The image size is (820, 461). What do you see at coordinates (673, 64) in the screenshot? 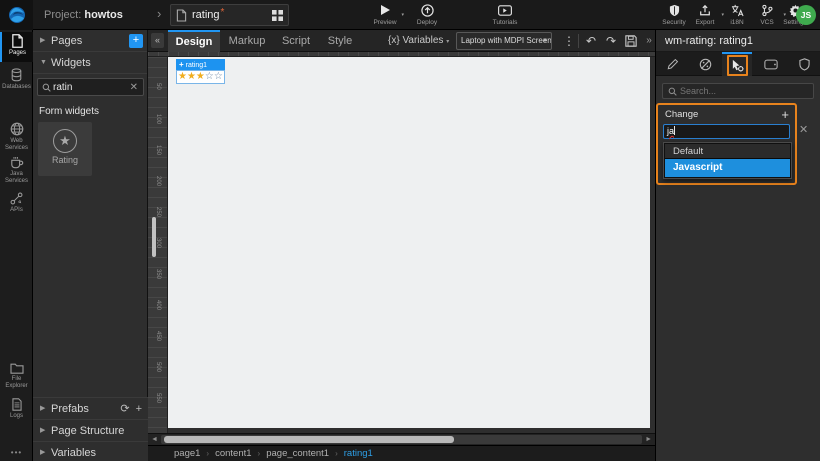
I see `tab-properties` at bounding box center [673, 64].